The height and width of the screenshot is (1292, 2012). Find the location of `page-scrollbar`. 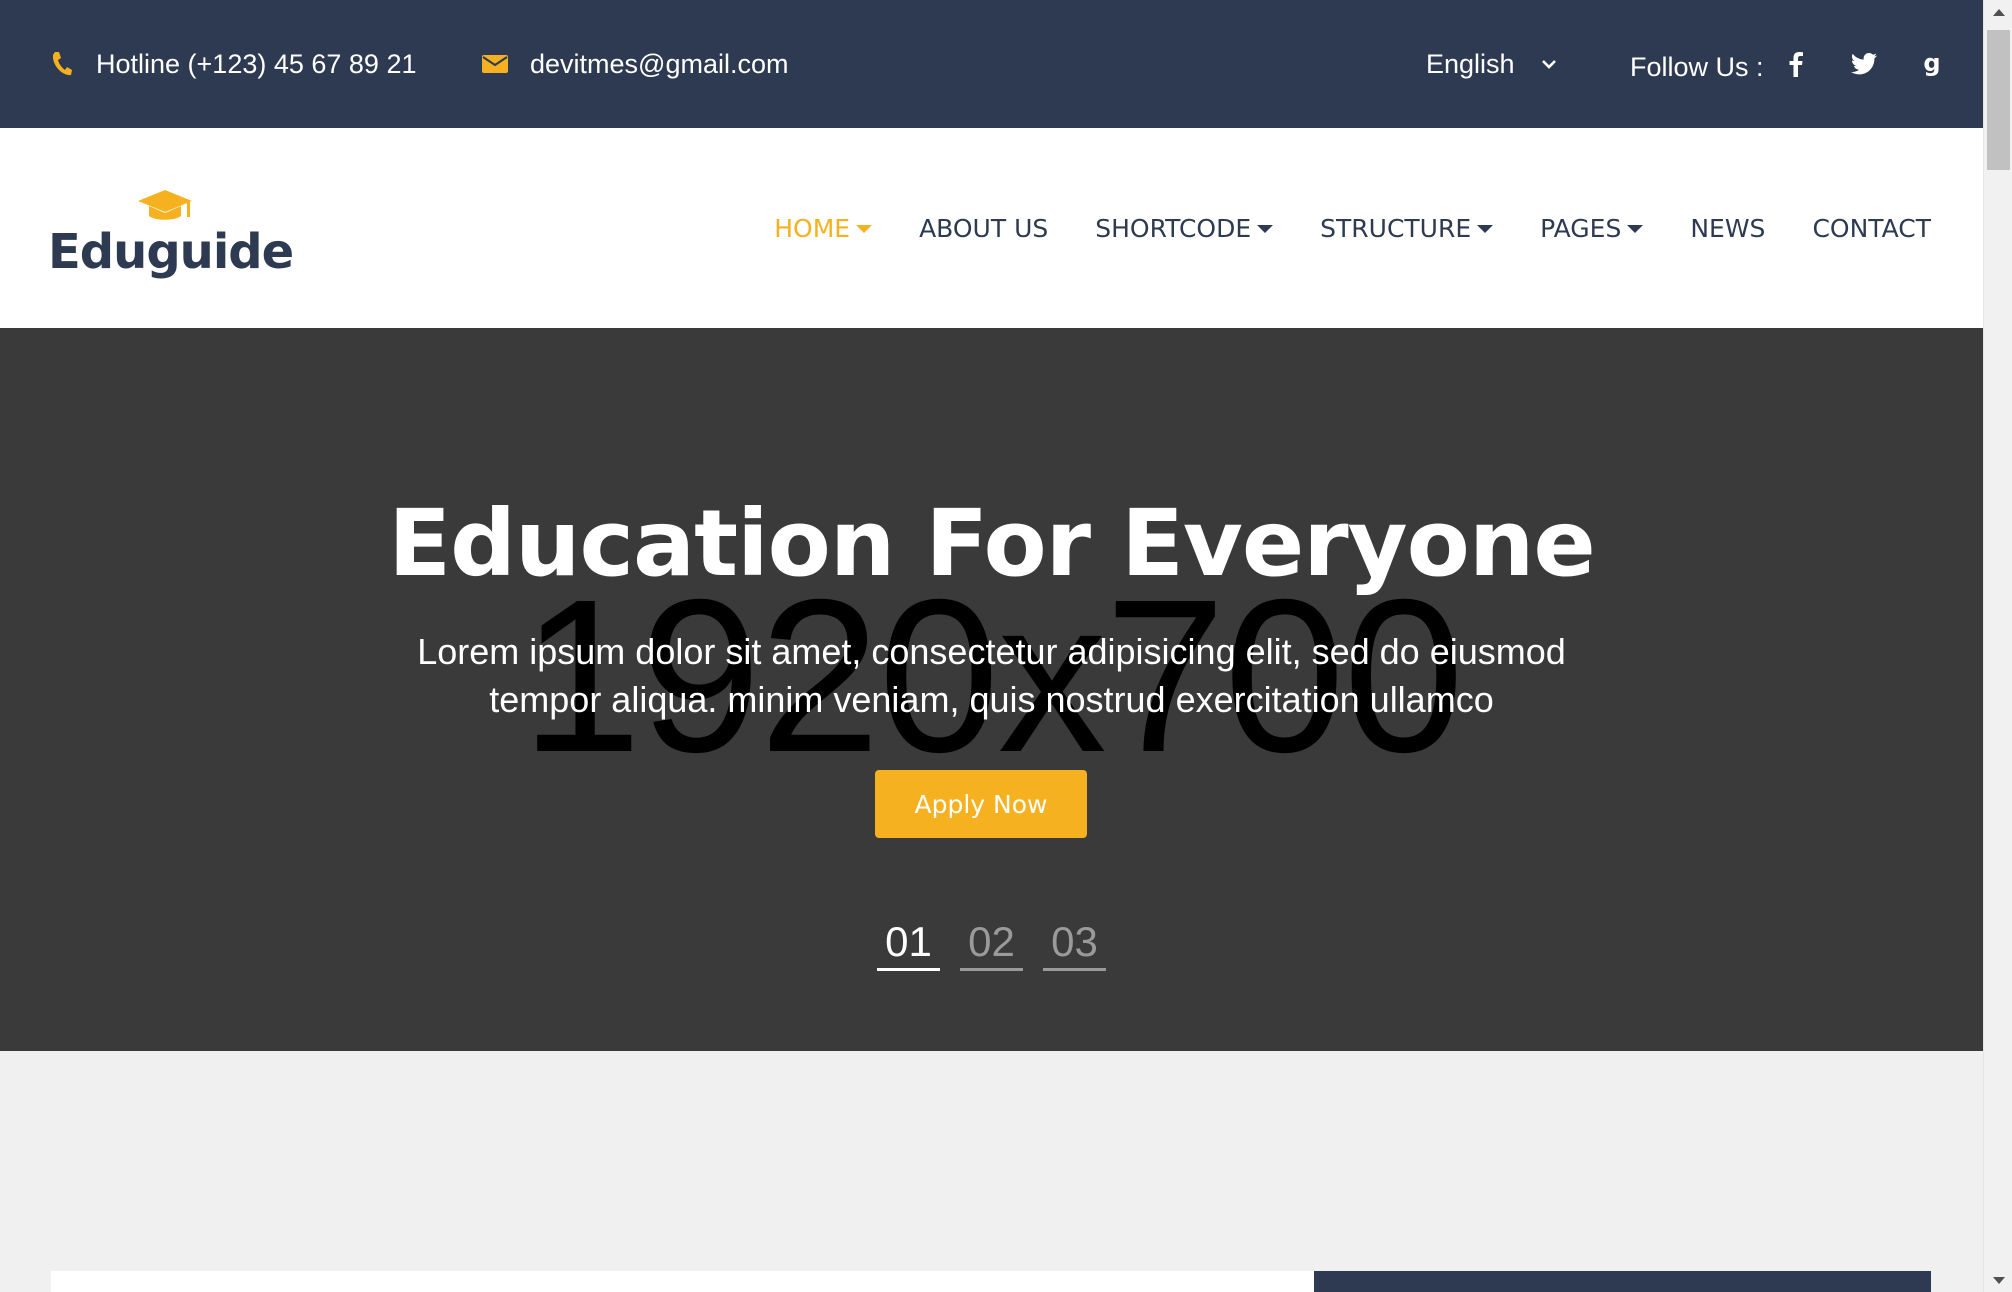

page-scrollbar is located at coordinates (1997, 646).